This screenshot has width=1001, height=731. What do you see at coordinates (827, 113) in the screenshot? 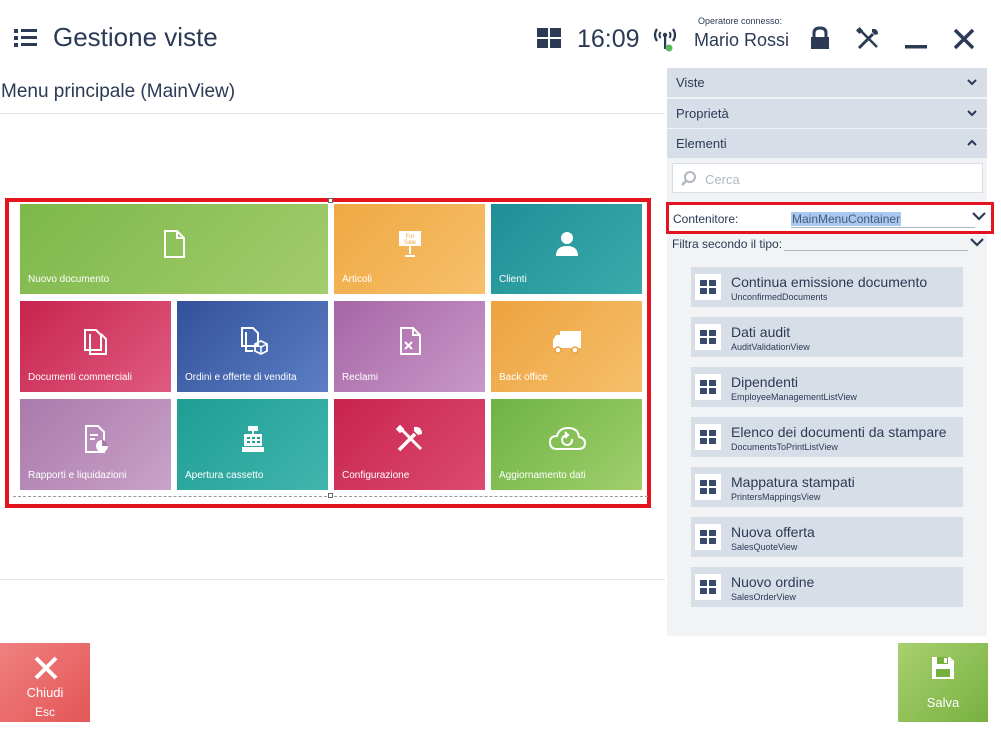
I see `section-proprieta: Proprietà` at bounding box center [827, 113].